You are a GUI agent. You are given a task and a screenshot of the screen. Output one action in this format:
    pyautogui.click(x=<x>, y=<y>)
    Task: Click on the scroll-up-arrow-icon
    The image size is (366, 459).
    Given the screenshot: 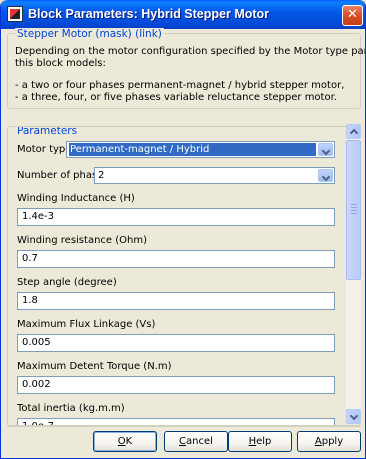 What is the action you would take?
    pyautogui.click(x=353, y=131)
    